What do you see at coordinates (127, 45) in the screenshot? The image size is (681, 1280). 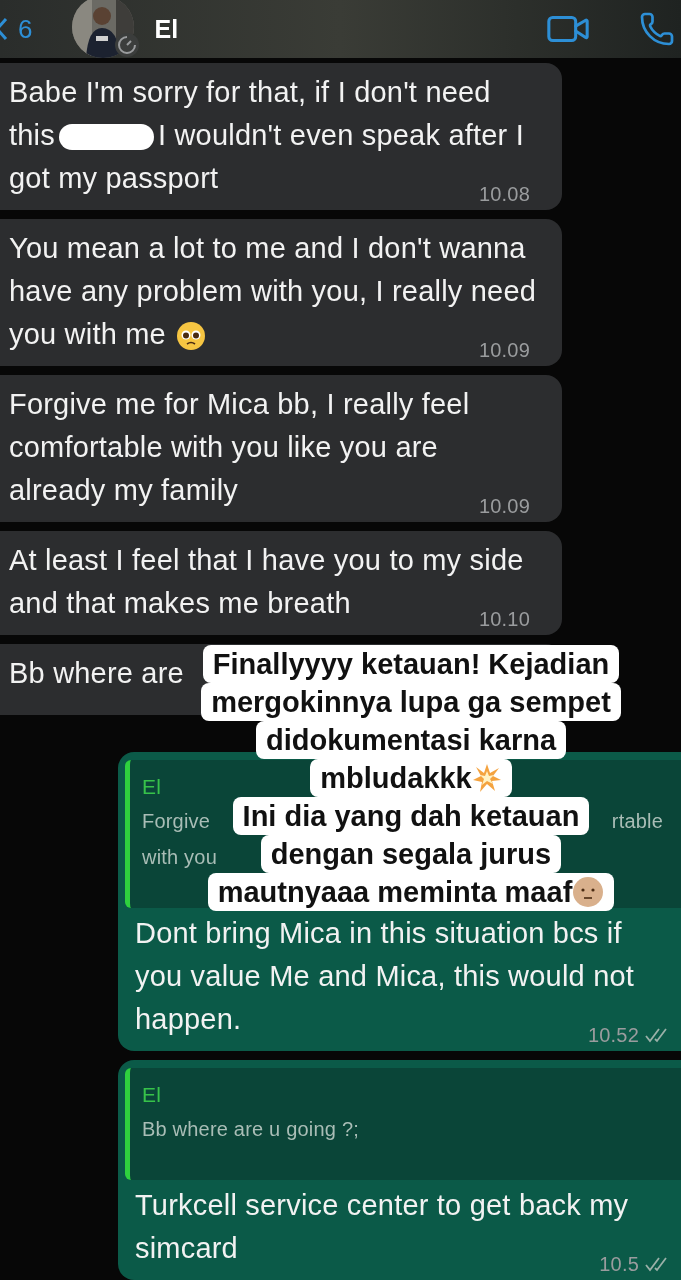 I see `timer-icon` at bounding box center [127, 45].